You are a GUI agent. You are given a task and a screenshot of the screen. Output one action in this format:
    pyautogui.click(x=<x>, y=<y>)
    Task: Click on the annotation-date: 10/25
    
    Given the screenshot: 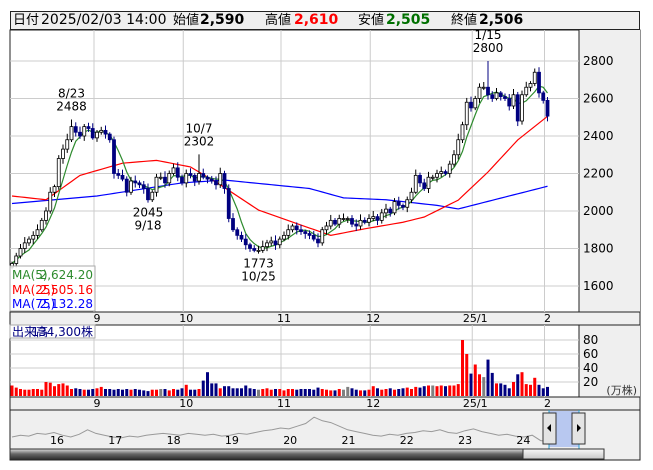 What is the action you would take?
    pyautogui.click(x=258, y=277)
    